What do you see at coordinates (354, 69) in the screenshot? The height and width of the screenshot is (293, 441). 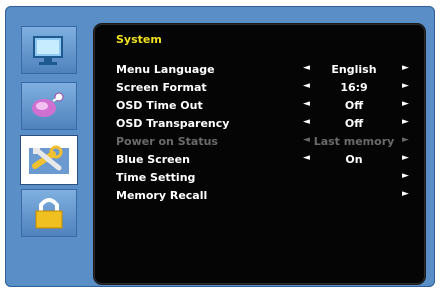 I see `menu-row-value: English` at bounding box center [354, 69].